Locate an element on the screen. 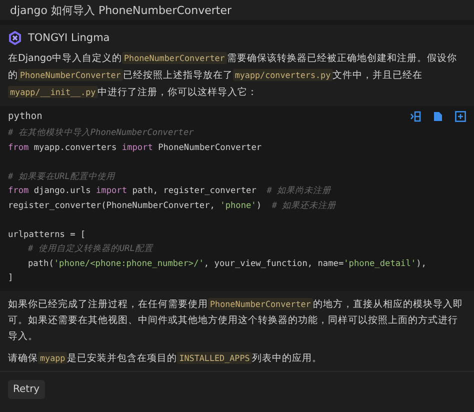 The image size is (474, 412). retry-button: Retry is located at coordinates (26, 389).